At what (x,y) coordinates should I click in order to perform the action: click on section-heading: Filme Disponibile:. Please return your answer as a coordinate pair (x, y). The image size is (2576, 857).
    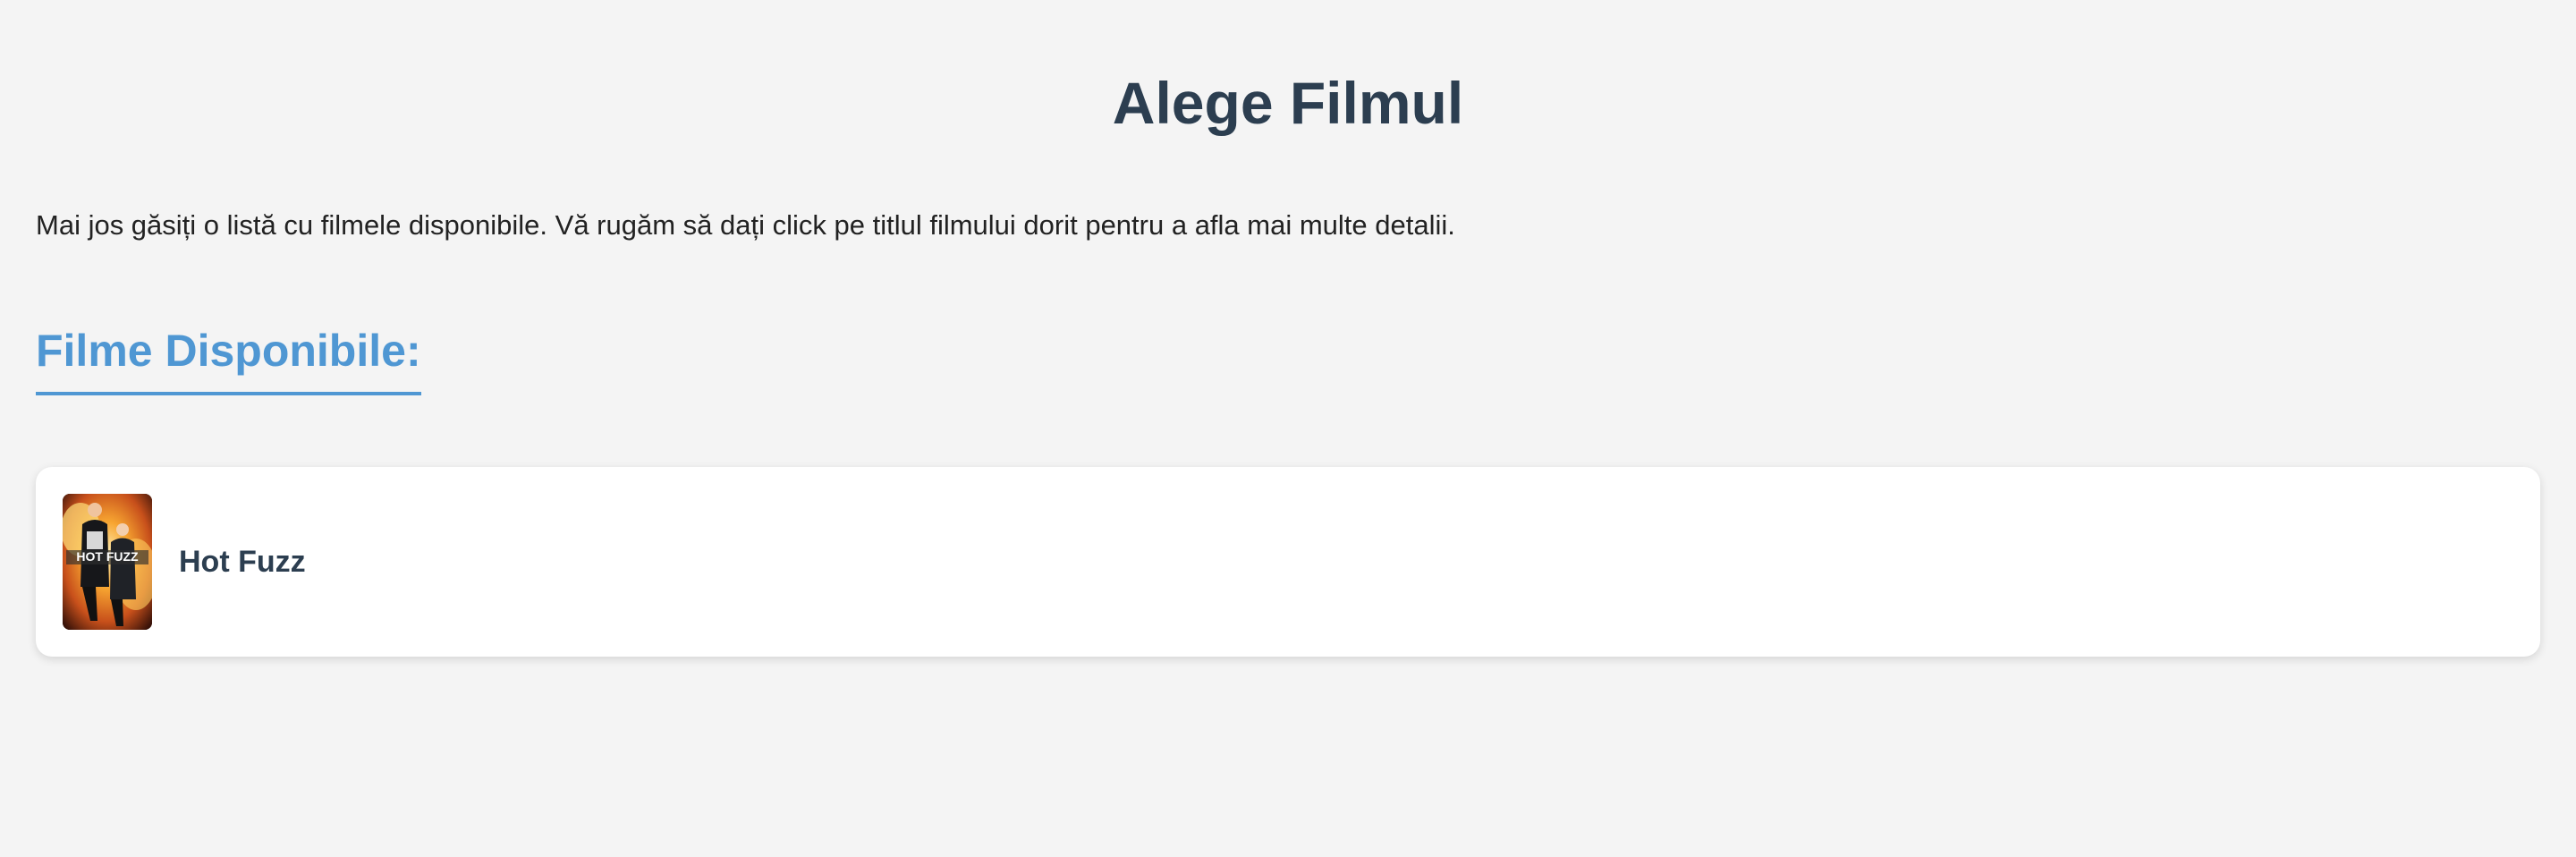
    Looking at the image, I should click on (228, 359).